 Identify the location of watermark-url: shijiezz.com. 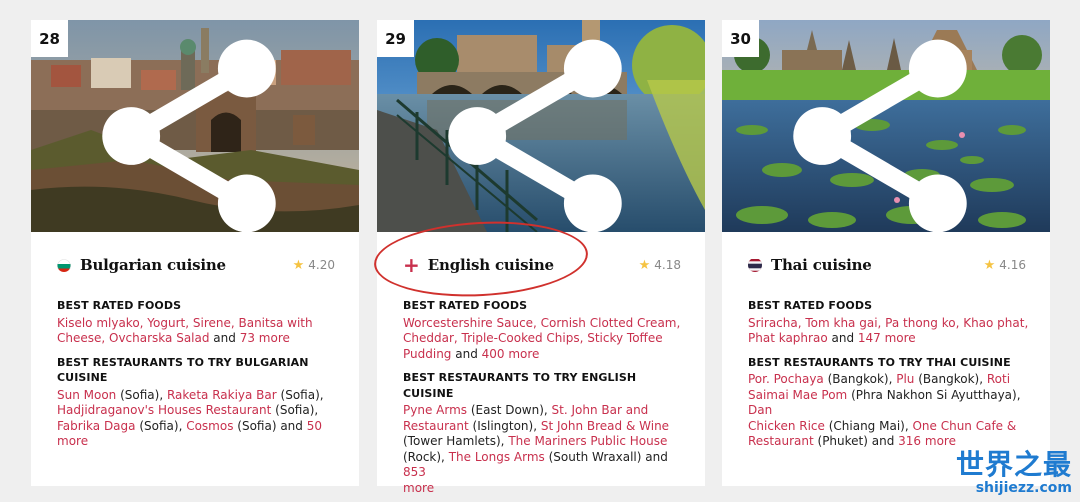
(1023, 488).